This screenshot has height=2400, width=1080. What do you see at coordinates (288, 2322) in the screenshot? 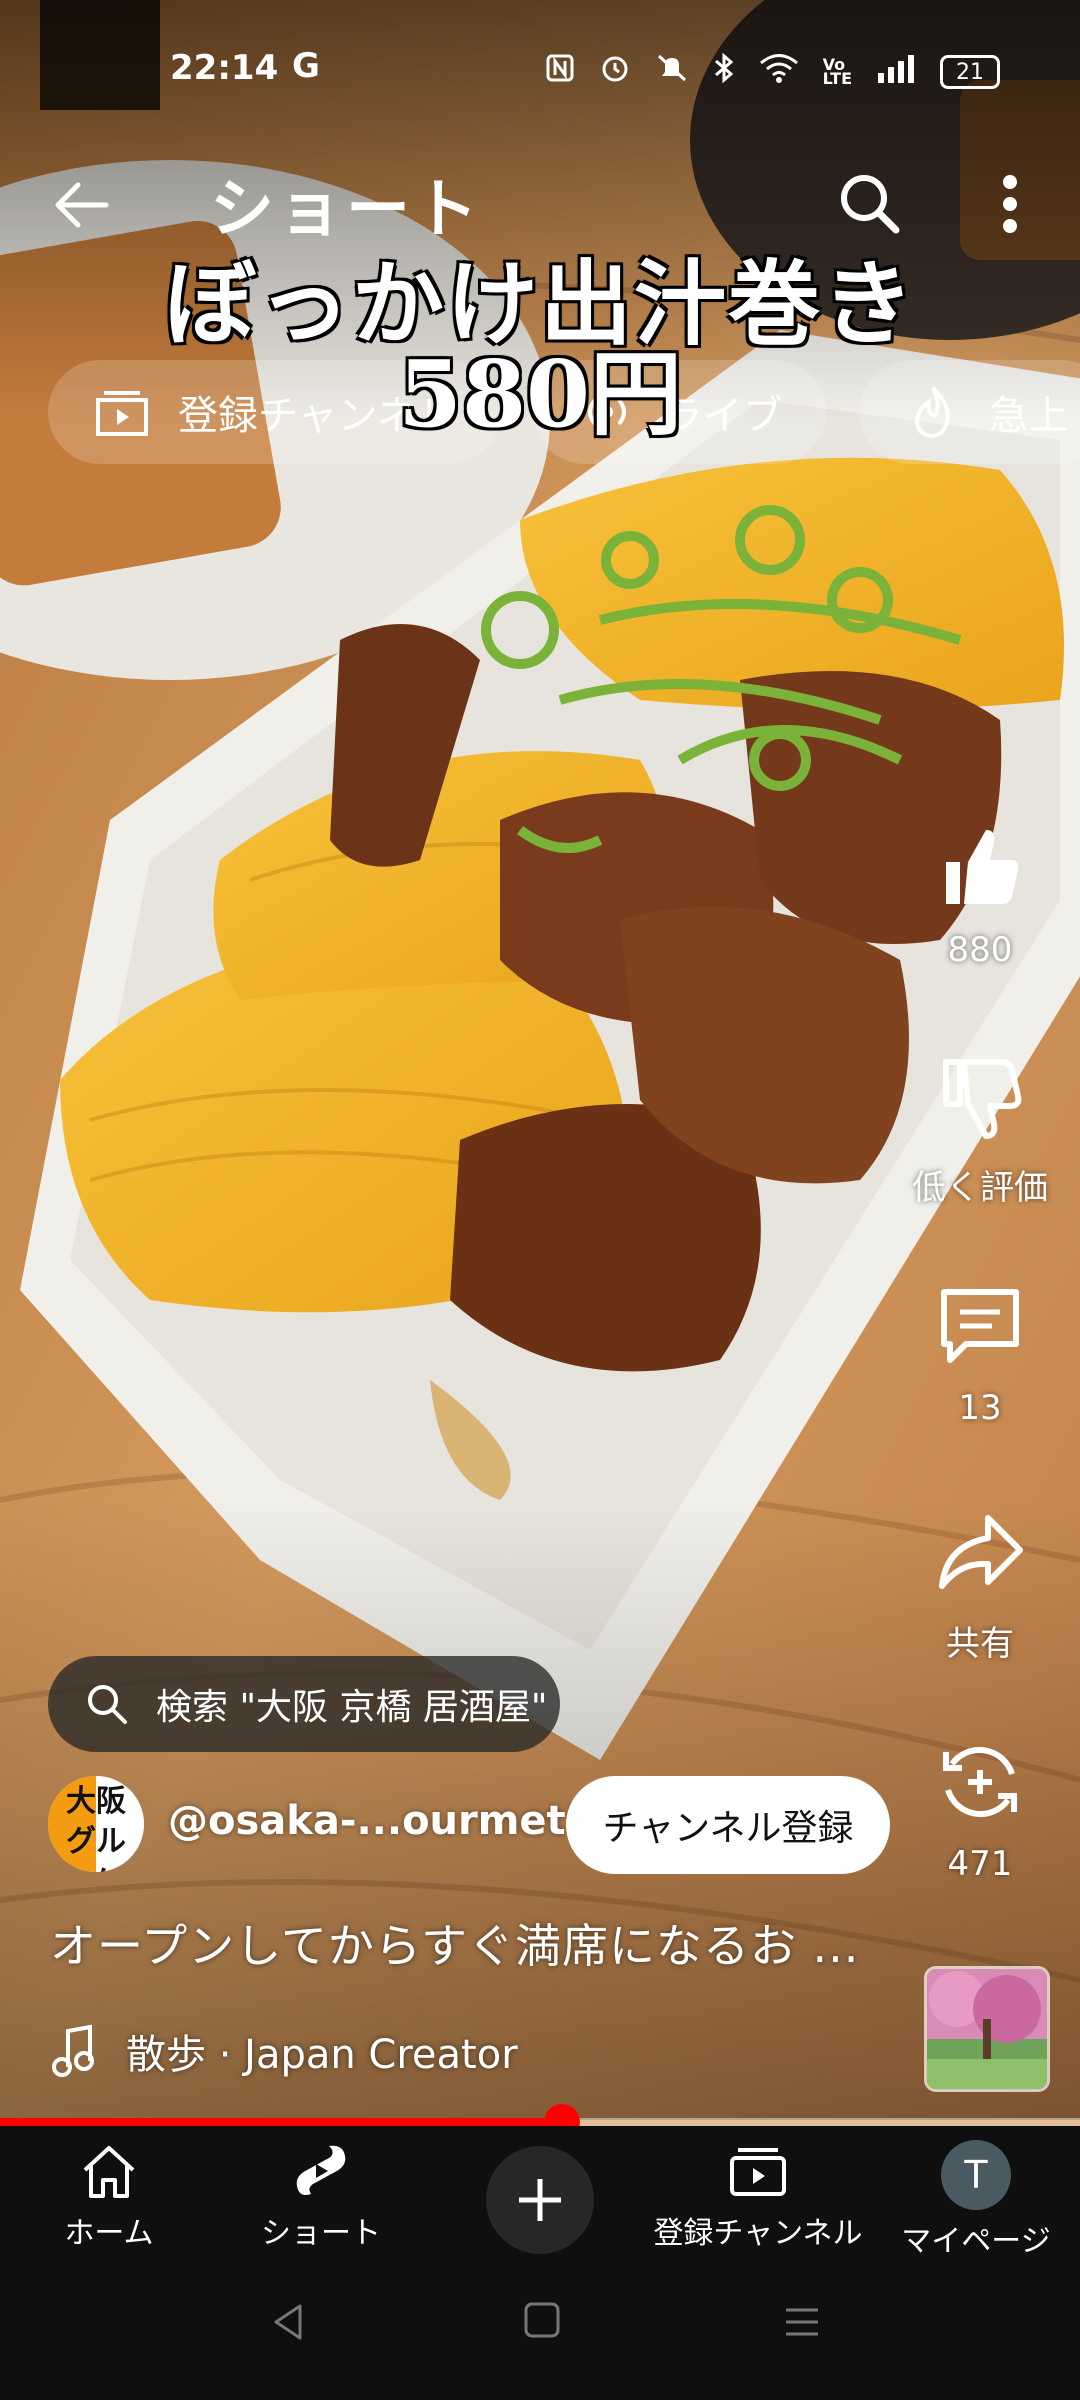
I see `system-back-icon` at bounding box center [288, 2322].